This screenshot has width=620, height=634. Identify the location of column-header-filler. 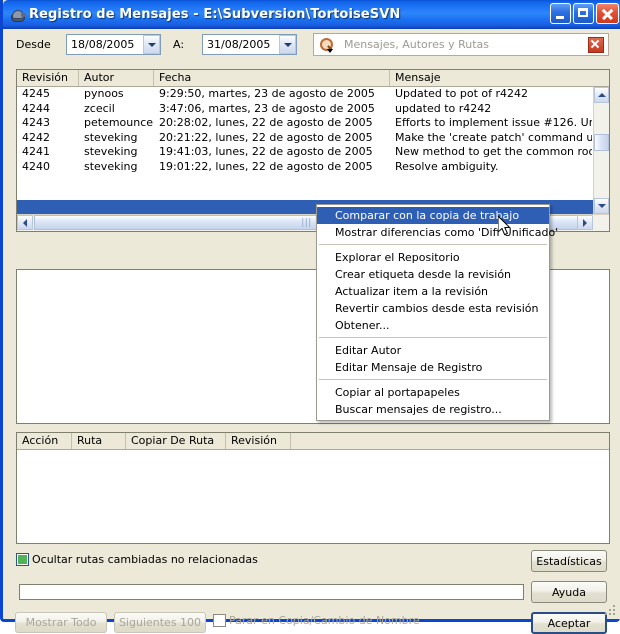
(450, 441).